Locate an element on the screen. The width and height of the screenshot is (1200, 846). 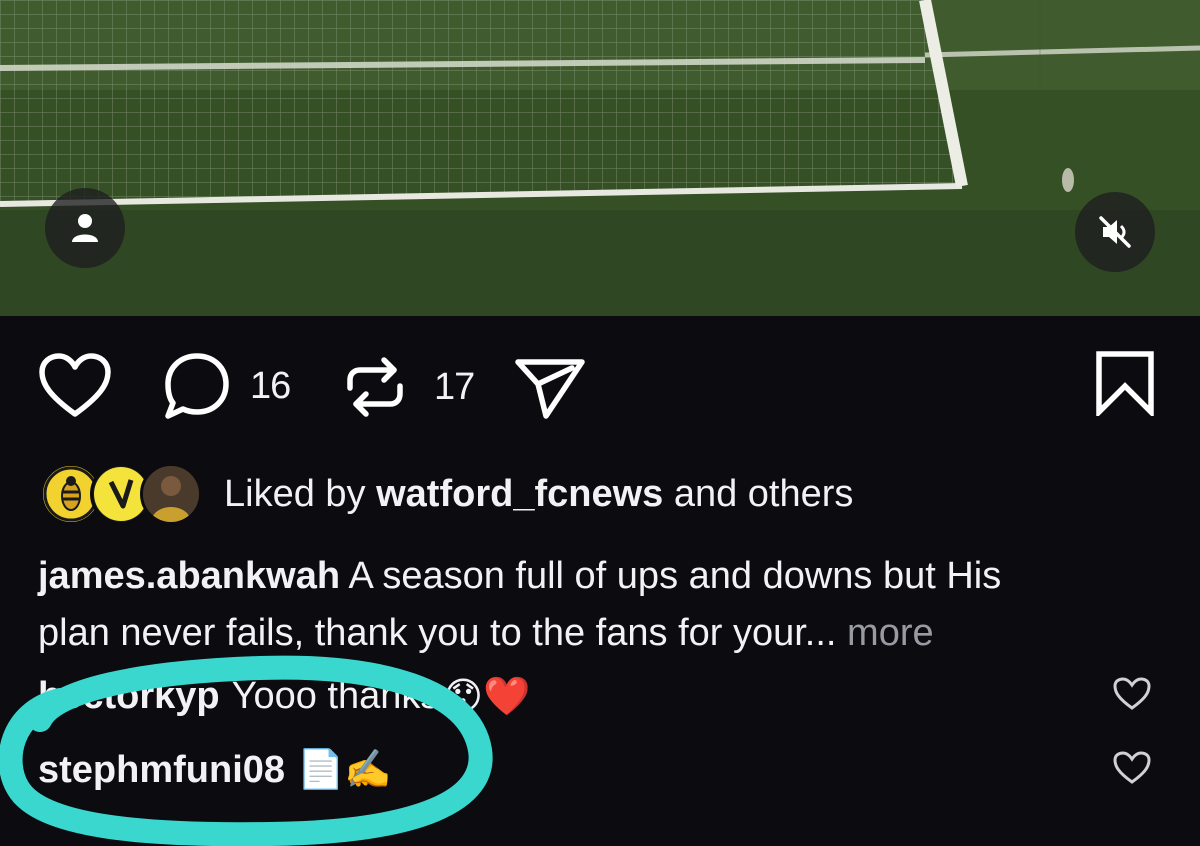
bookmark-icon is located at coordinates (1125, 383).